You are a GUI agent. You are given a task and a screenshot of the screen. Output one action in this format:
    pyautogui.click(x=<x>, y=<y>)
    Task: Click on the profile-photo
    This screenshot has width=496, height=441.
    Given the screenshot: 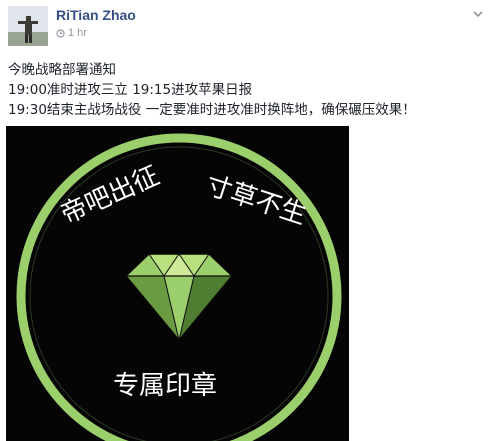 What is the action you would take?
    pyautogui.click(x=28, y=26)
    